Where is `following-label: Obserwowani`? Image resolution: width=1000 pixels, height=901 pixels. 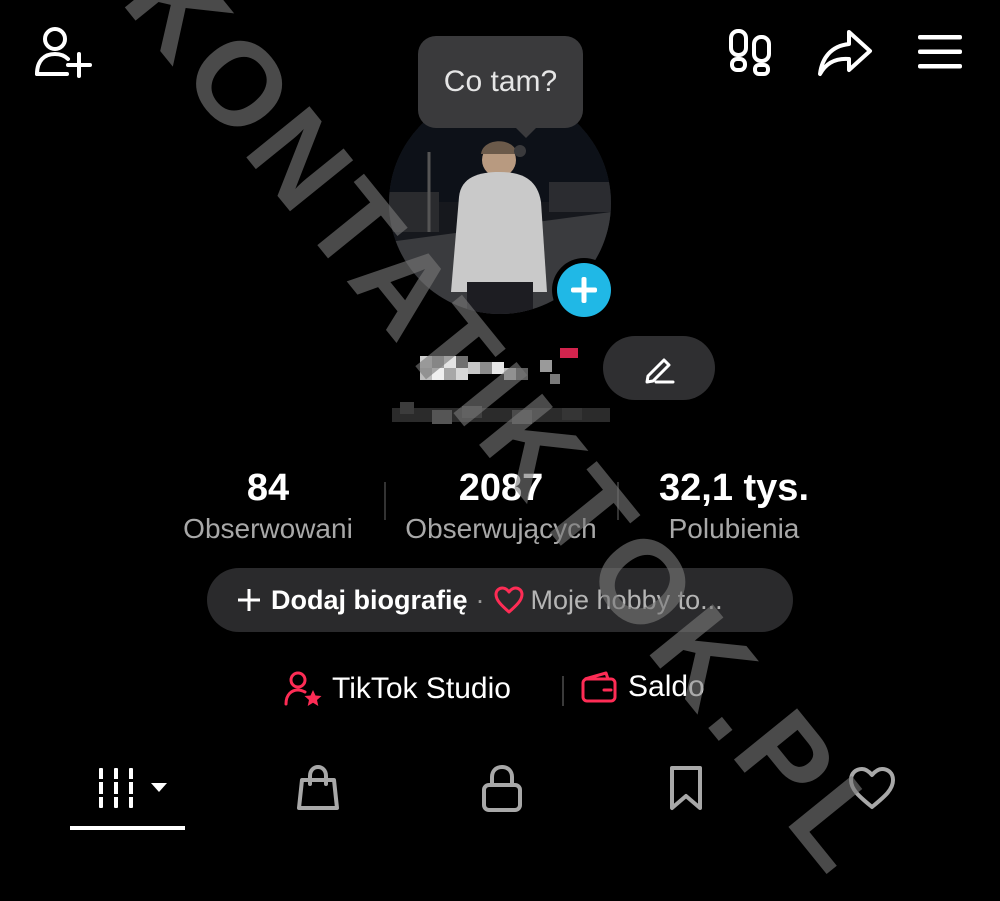 following-label: Obserwowani is located at coordinates (268, 528).